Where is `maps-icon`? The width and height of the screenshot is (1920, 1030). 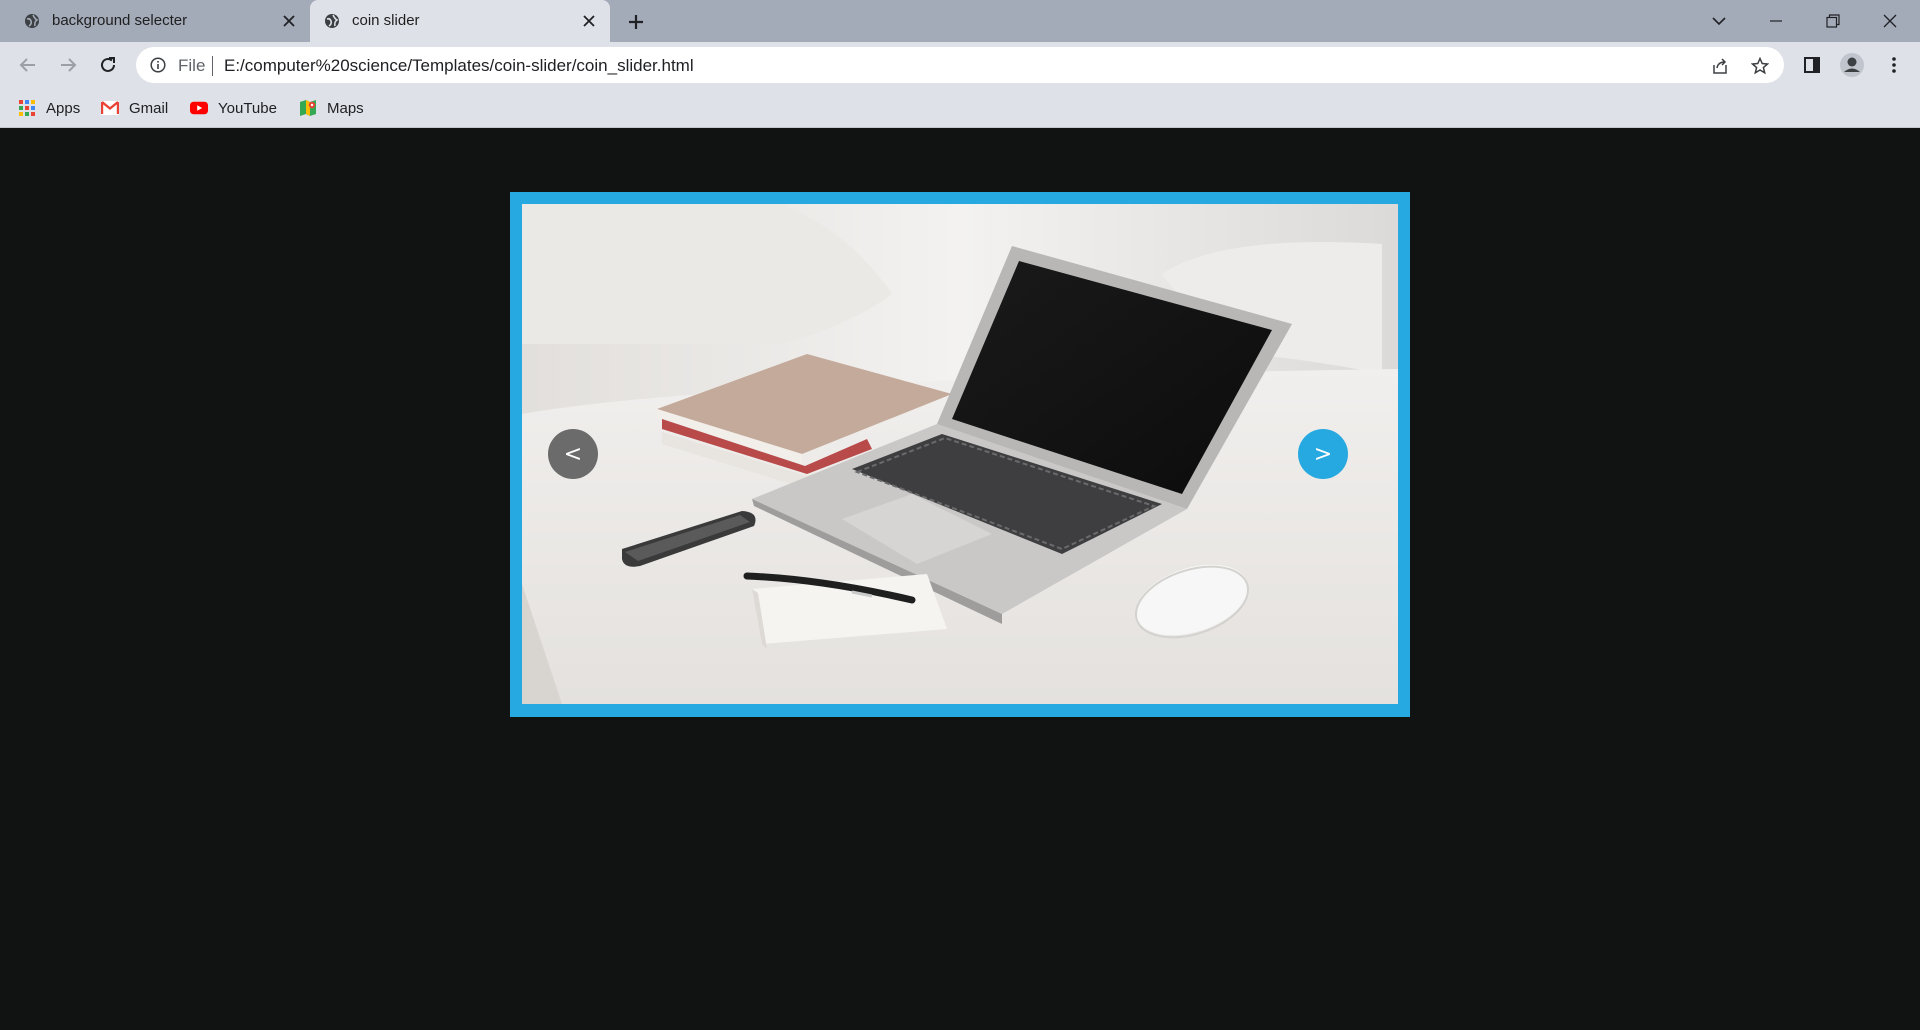 maps-icon is located at coordinates (308, 108).